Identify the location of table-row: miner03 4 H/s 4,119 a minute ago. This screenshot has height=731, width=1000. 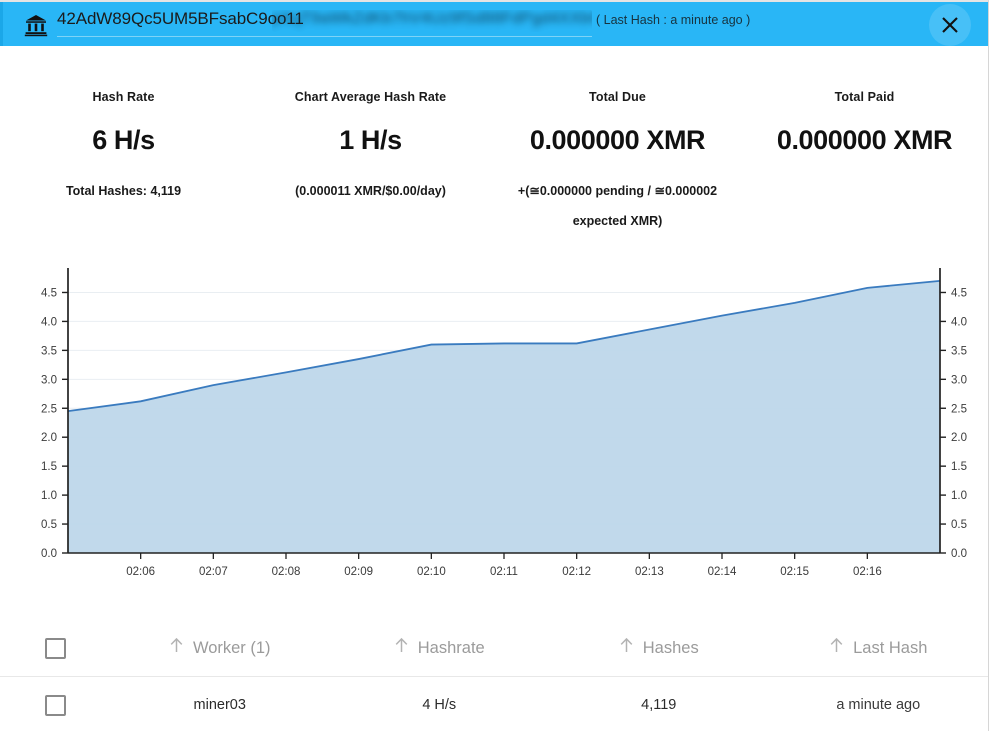
(494, 704).